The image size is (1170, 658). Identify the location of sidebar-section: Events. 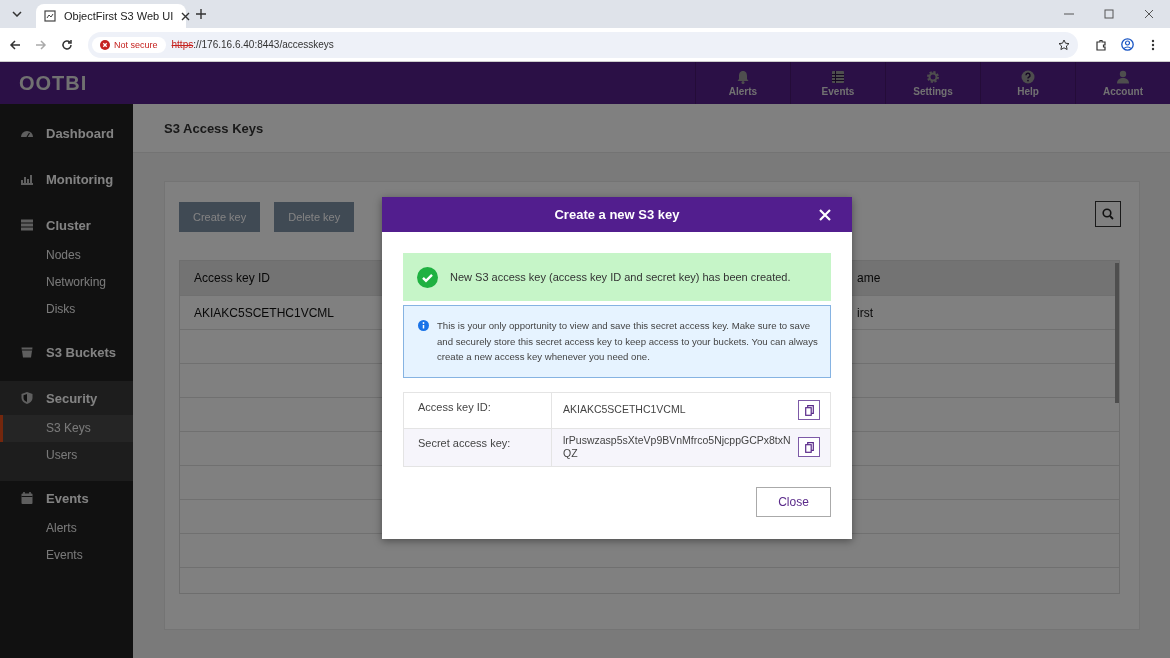
(66, 498).